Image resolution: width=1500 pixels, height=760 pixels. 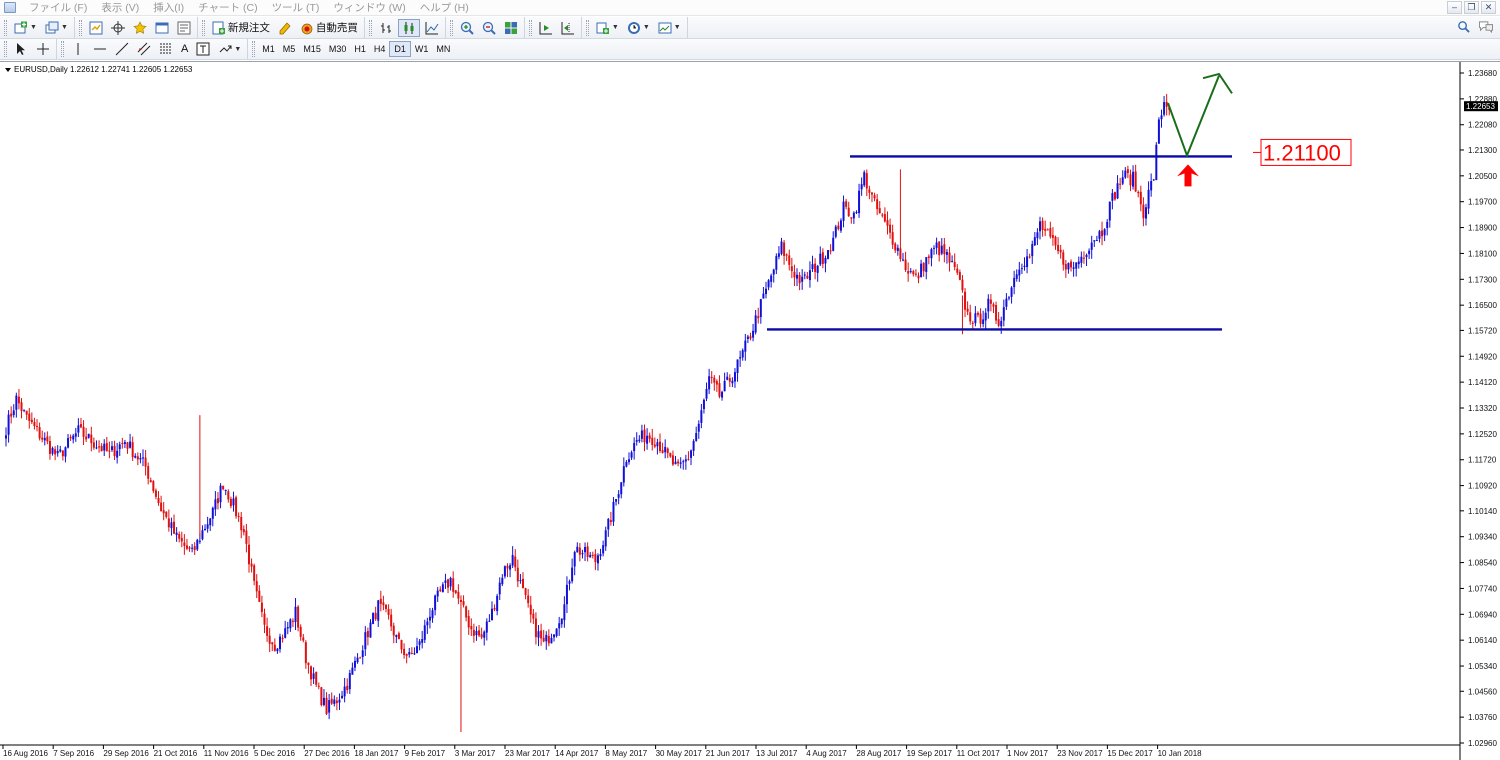 What do you see at coordinates (285, 28) in the screenshot?
I see `meta-editor-button` at bounding box center [285, 28].